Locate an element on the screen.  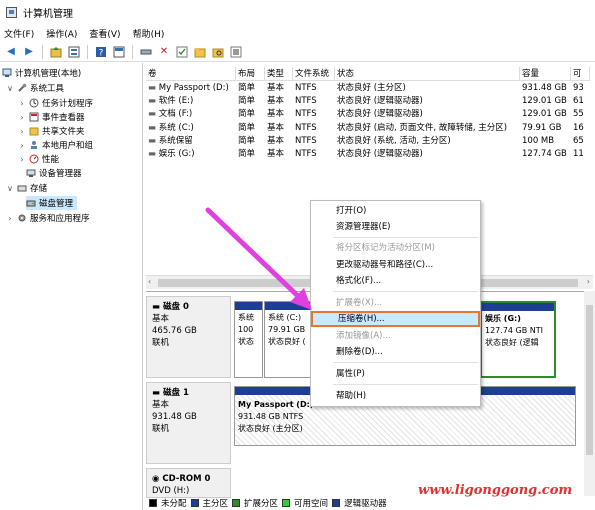
disk-type: 基本 is located at coordinates (161, 319).